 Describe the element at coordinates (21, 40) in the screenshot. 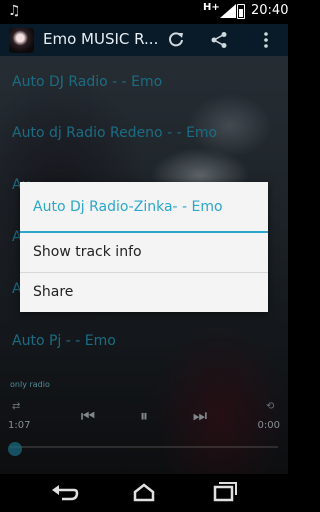

I see `app-logo` at that location.